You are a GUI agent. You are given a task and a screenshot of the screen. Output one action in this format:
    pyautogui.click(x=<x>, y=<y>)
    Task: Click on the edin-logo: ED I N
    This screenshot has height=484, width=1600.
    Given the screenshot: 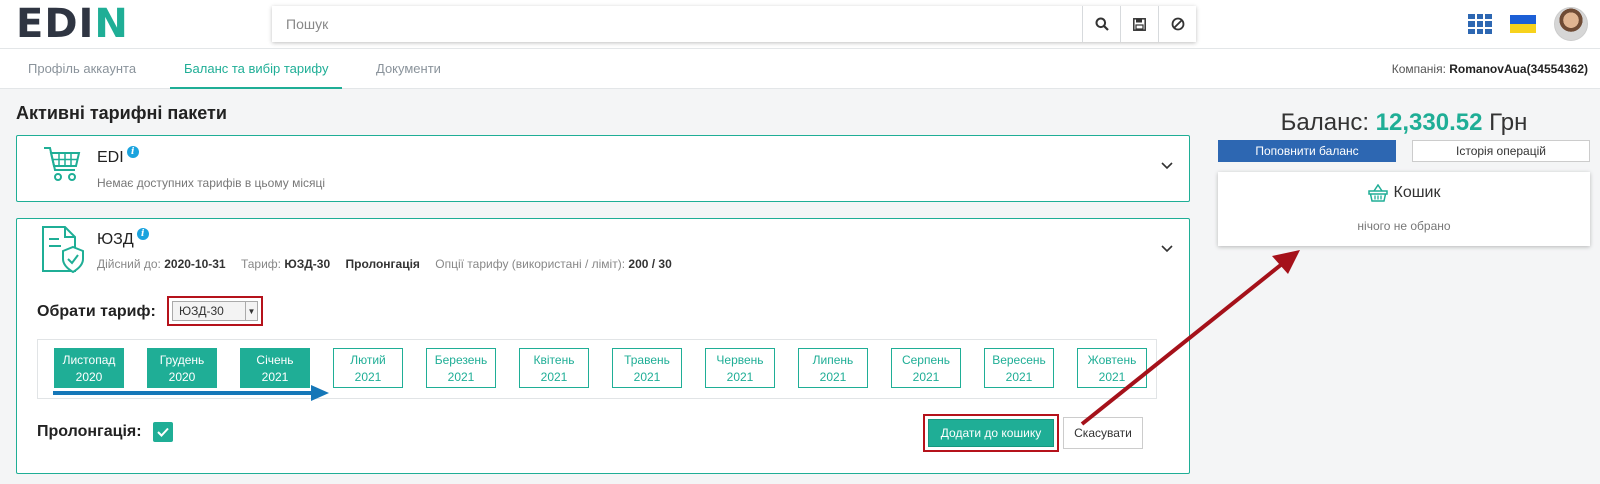 What is the action you would take?
    pyautogui.click(x=72, y=24)
    